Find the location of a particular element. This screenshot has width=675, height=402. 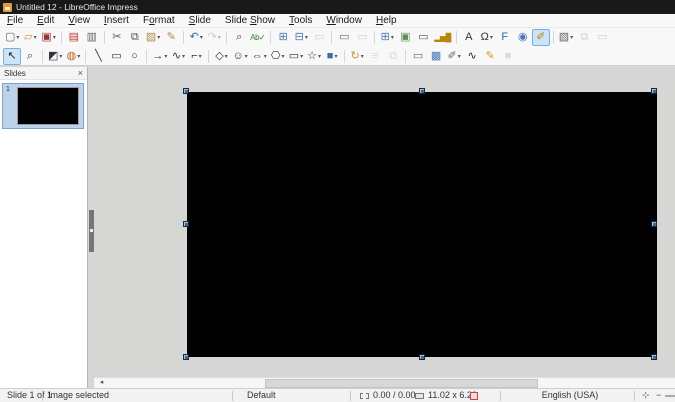

curve-polygon-button: ∿ ▾ is located at coordinates (178, 56).